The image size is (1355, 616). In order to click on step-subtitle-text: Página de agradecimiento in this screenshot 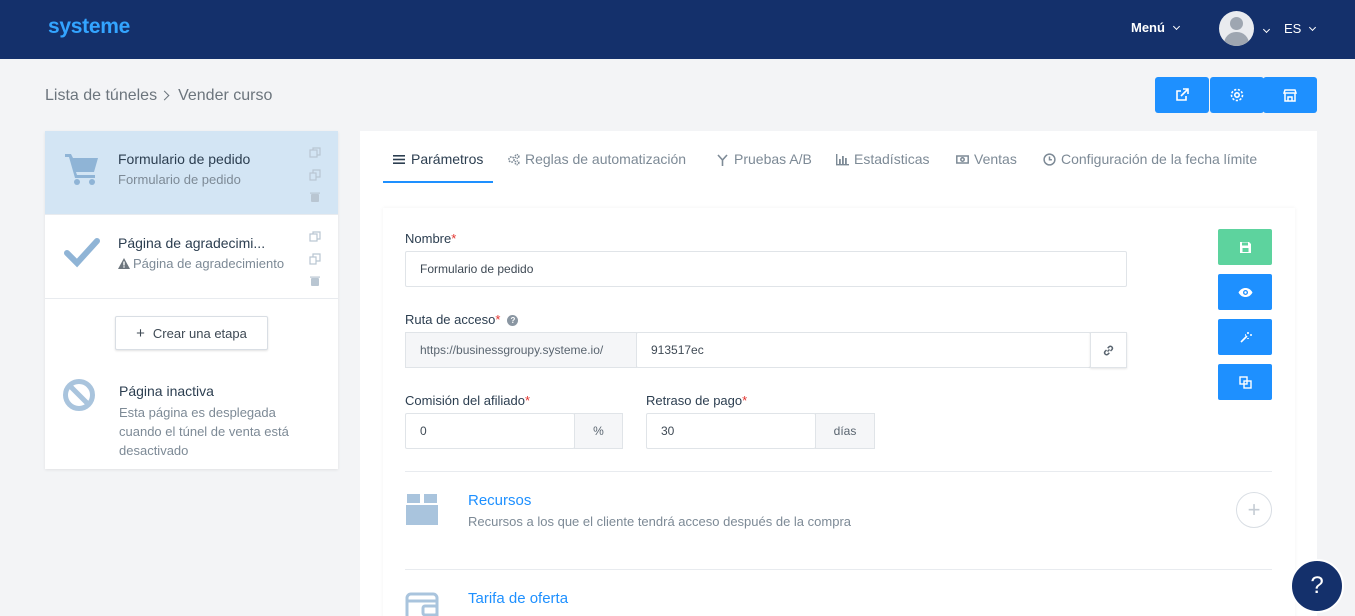, I will do `click(209, 263)`.